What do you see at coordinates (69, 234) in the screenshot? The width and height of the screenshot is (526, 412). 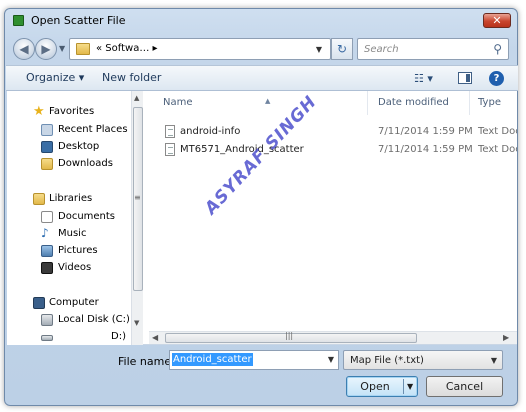 I see `sidebar-item-music: ♪ Music` at bounding box center [69, 234].